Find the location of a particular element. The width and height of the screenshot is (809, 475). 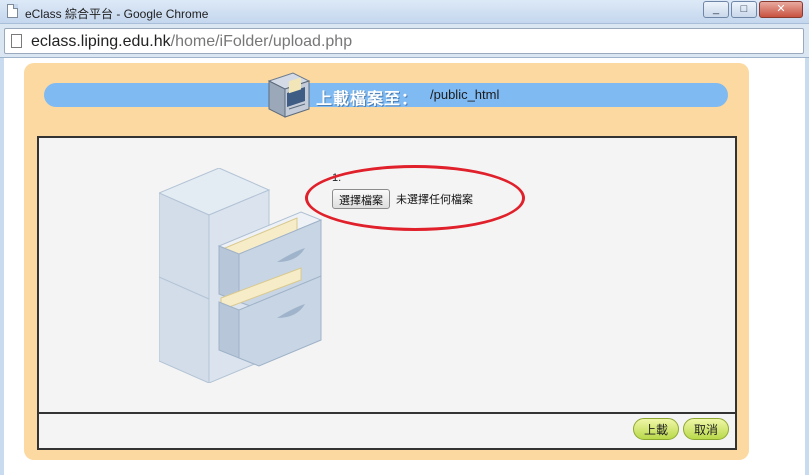

action-bar: 上載 取消 is located at coordinates (387, 432).